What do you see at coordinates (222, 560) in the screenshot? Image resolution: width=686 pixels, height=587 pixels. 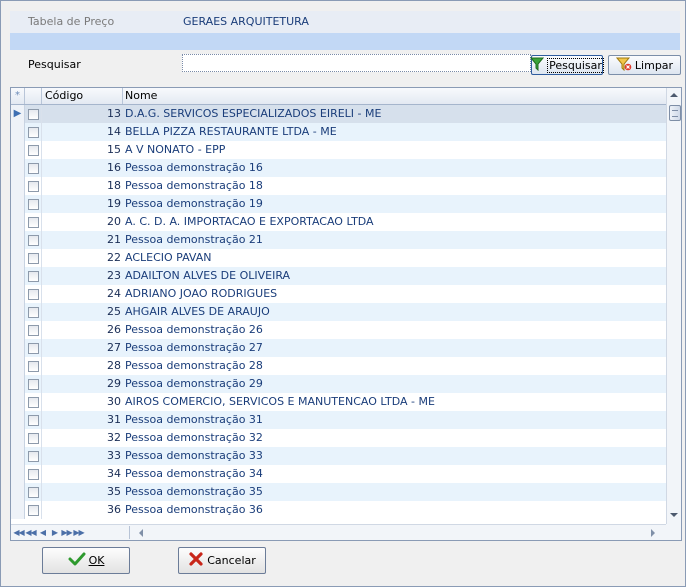 I see `cancel-button: Cancelar` at bounding box center [222, 560].